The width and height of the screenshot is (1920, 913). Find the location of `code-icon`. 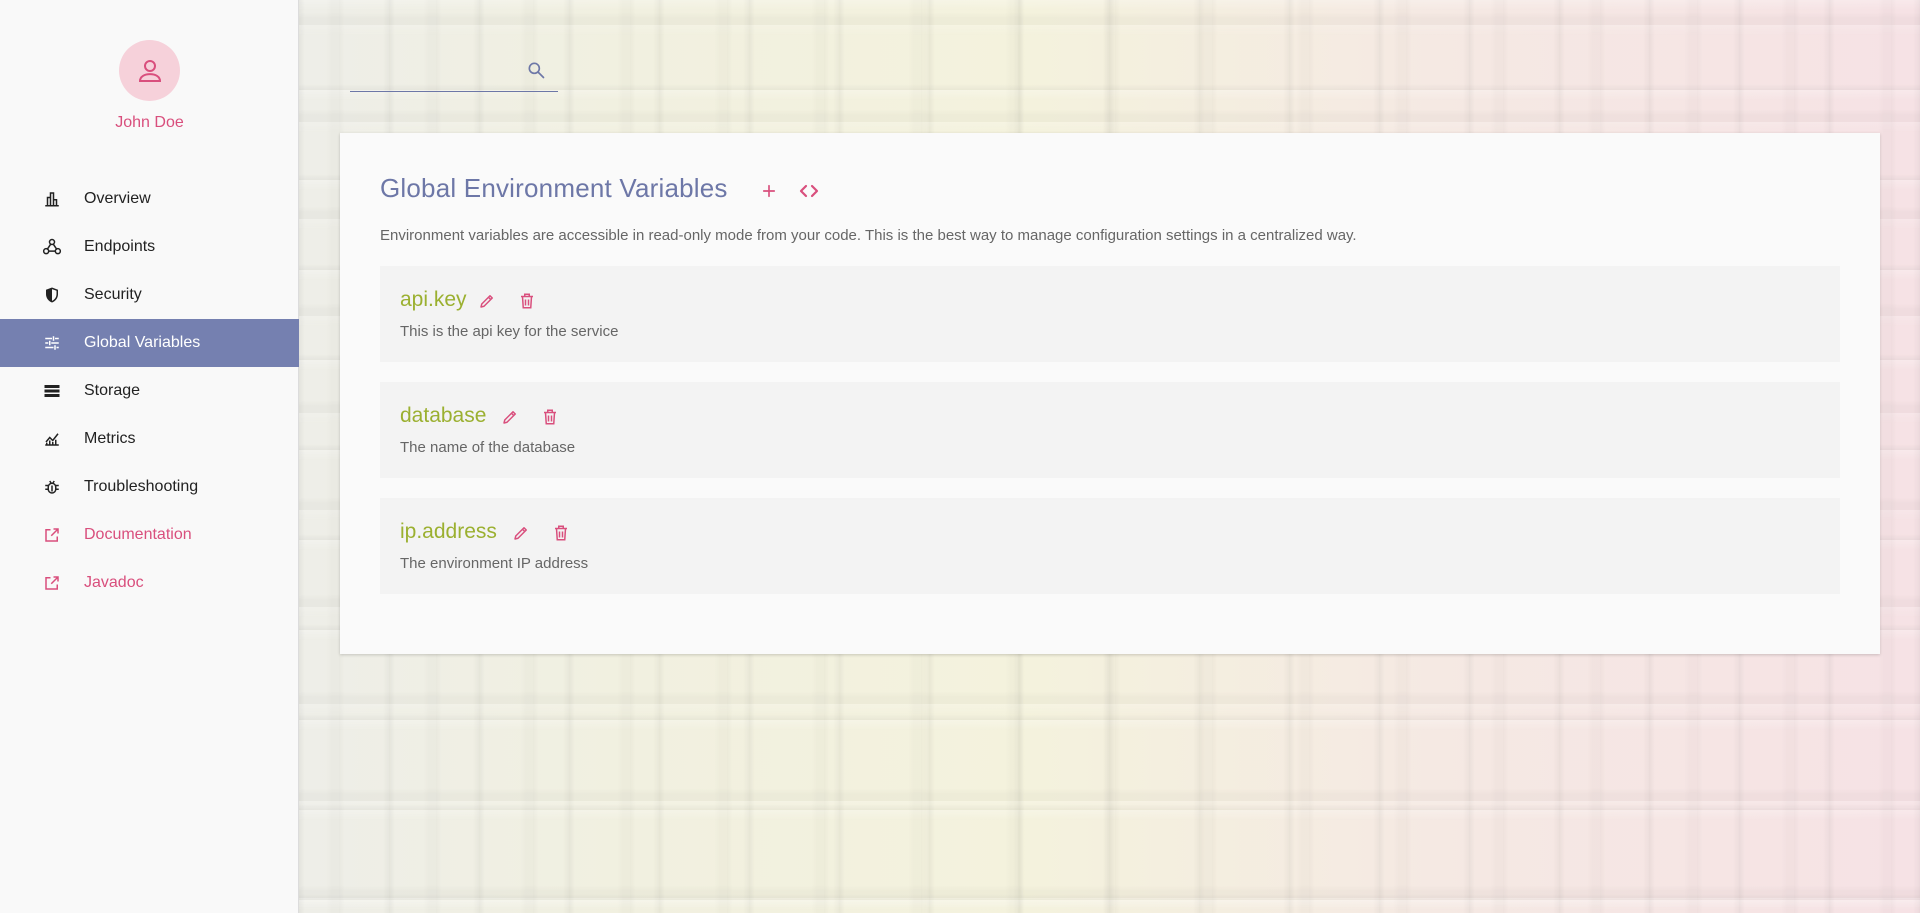

code-icon is located at coordinates (809, 191).